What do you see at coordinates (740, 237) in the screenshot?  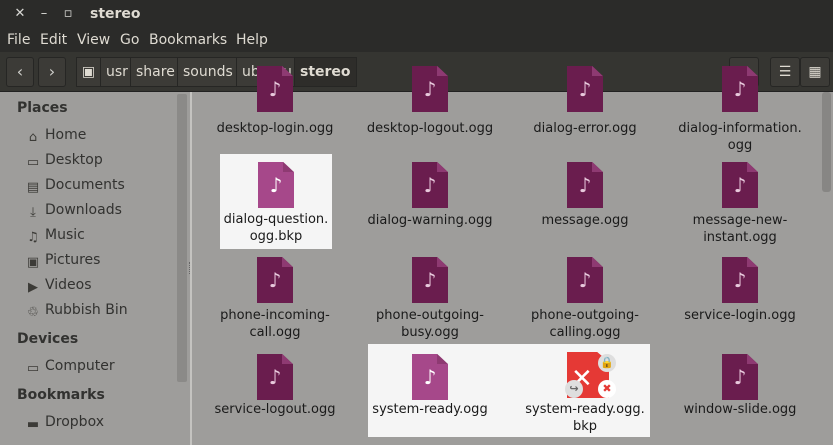 I see `file-name: instant.ogg` at bounding box center [740, 237].